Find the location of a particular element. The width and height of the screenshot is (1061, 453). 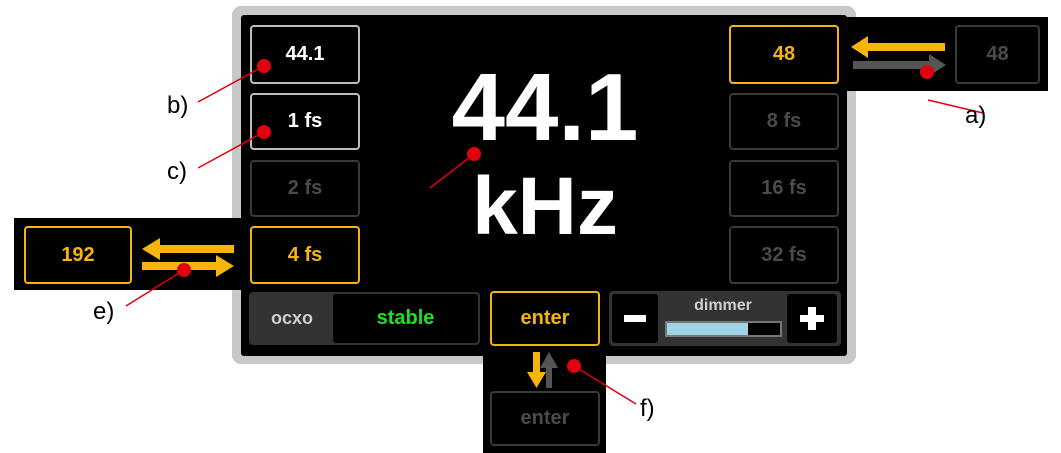

callout-label-e: e) is located at coordinates (104, 311).